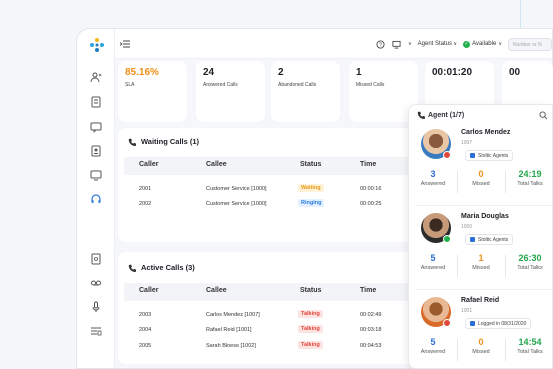  Describe the element at coordinates (96, 127) in the screenshot. I see `chat-icon` at that location.